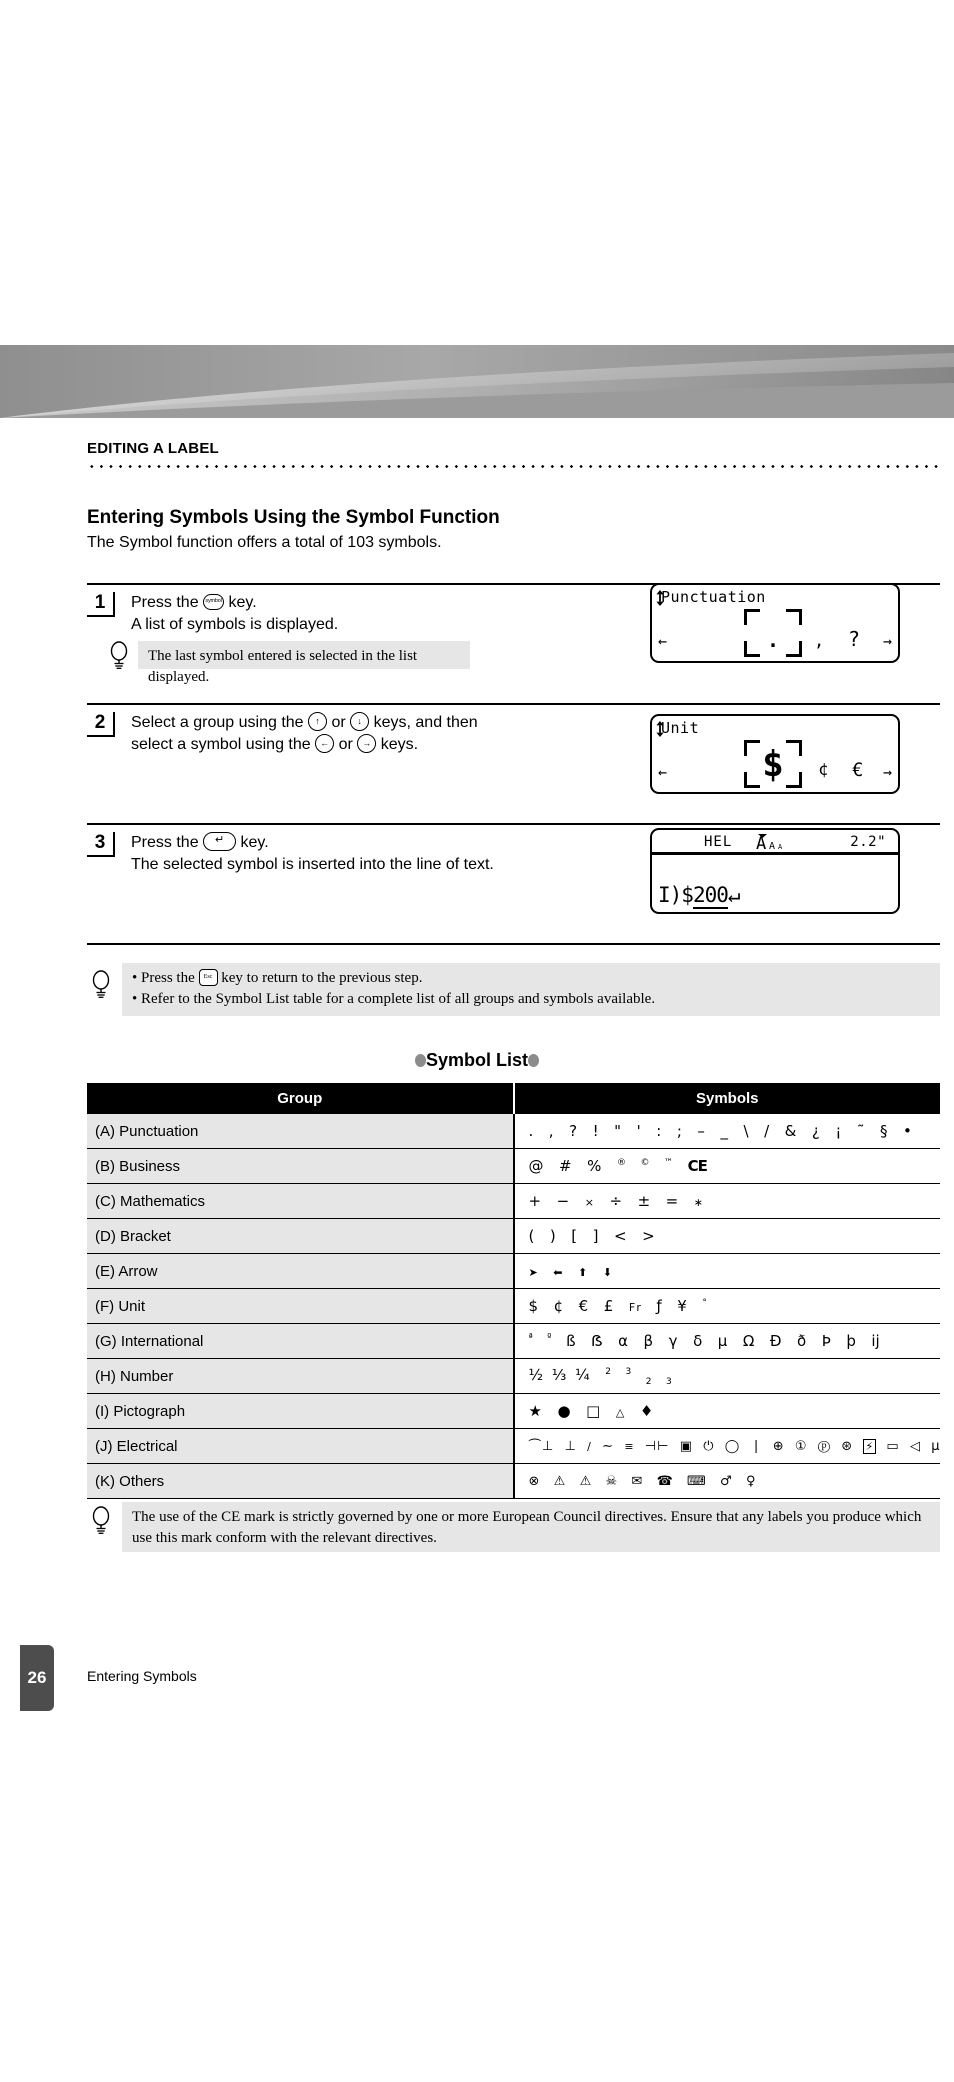 Image resolution: width=954 pixels, height=2082 pixels. I want to click on step-1-number: 1, so click(101, 604).